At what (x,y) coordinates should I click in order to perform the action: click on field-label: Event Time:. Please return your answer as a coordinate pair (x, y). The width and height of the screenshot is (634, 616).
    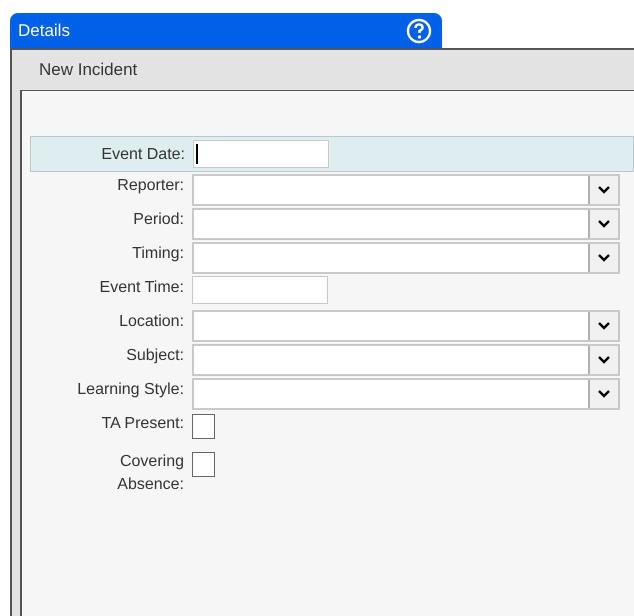
    Looking at the image, I should click on (141, 288).